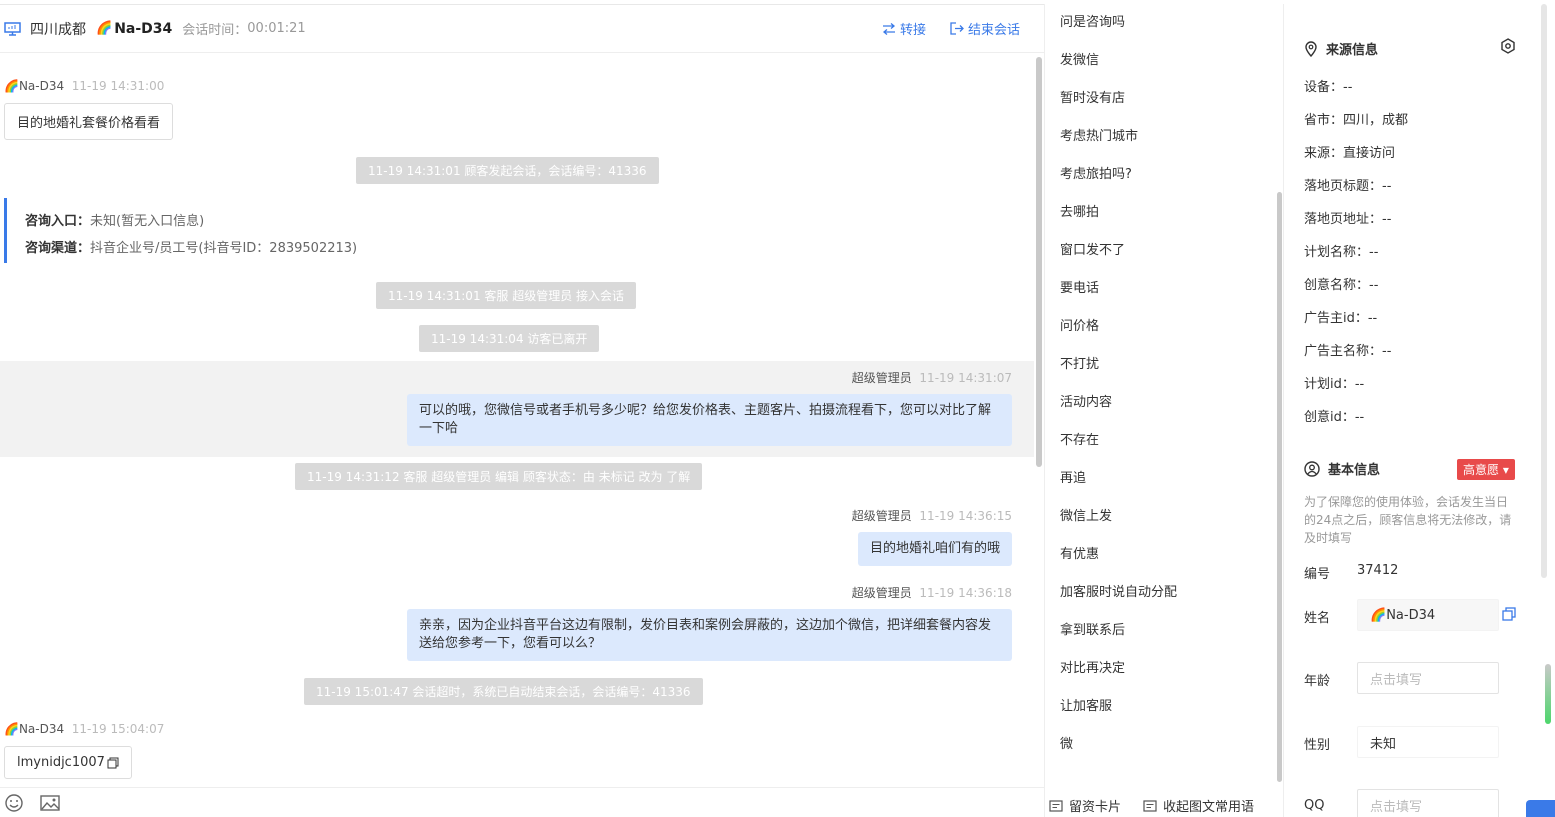 This screenshot has width=1555, height=817. I want to click on quick-reply-item: 要电话, so click(1171, 289).